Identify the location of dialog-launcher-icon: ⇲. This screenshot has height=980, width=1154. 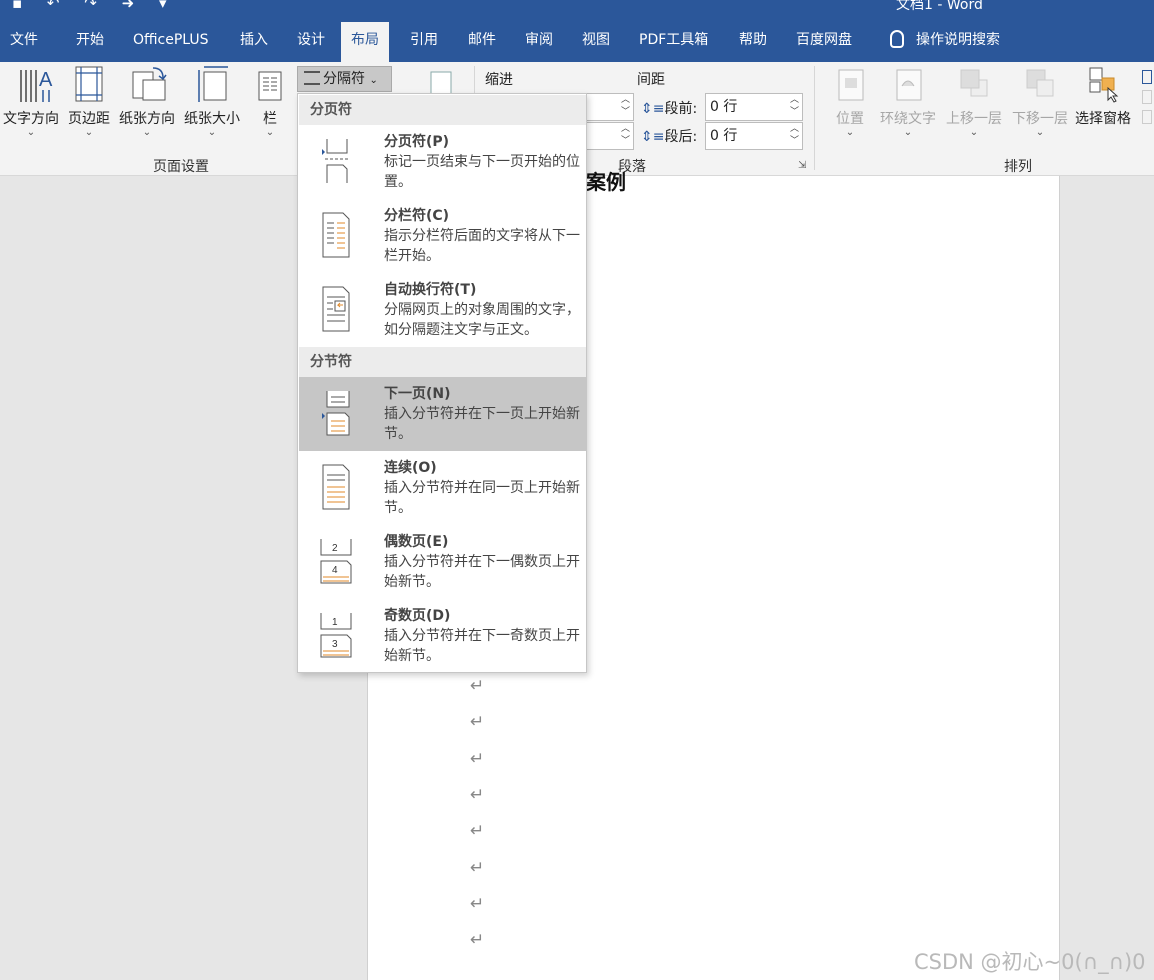
(802, 165).